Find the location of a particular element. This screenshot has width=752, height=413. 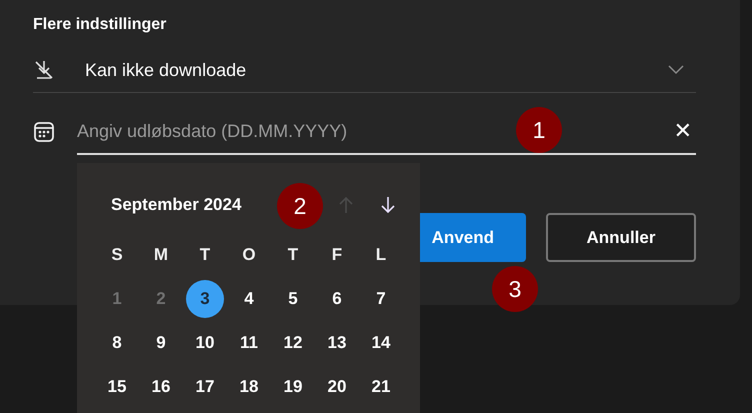

download-blocked-icon is located at coordinates (44, 70).